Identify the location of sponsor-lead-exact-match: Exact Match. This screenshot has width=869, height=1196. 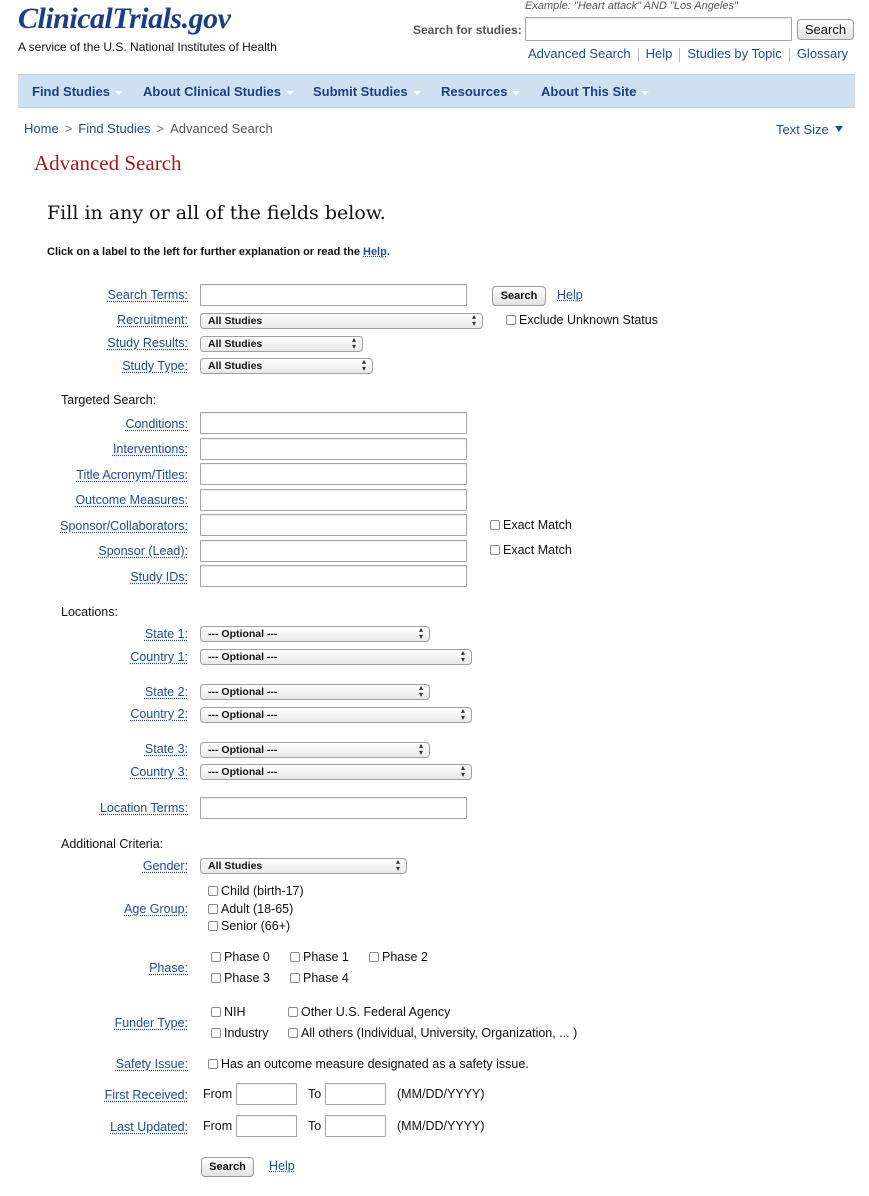
(531, 550).